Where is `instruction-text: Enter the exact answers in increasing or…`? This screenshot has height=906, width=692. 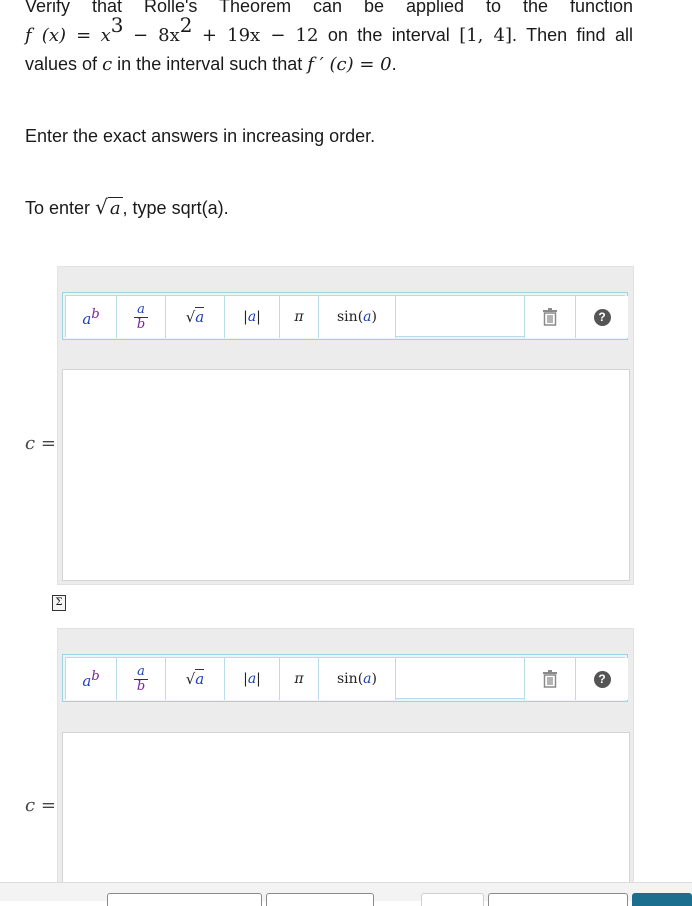 instruction-text: Enter the exact answers in increasing or… is located at coordinates (200, 136).